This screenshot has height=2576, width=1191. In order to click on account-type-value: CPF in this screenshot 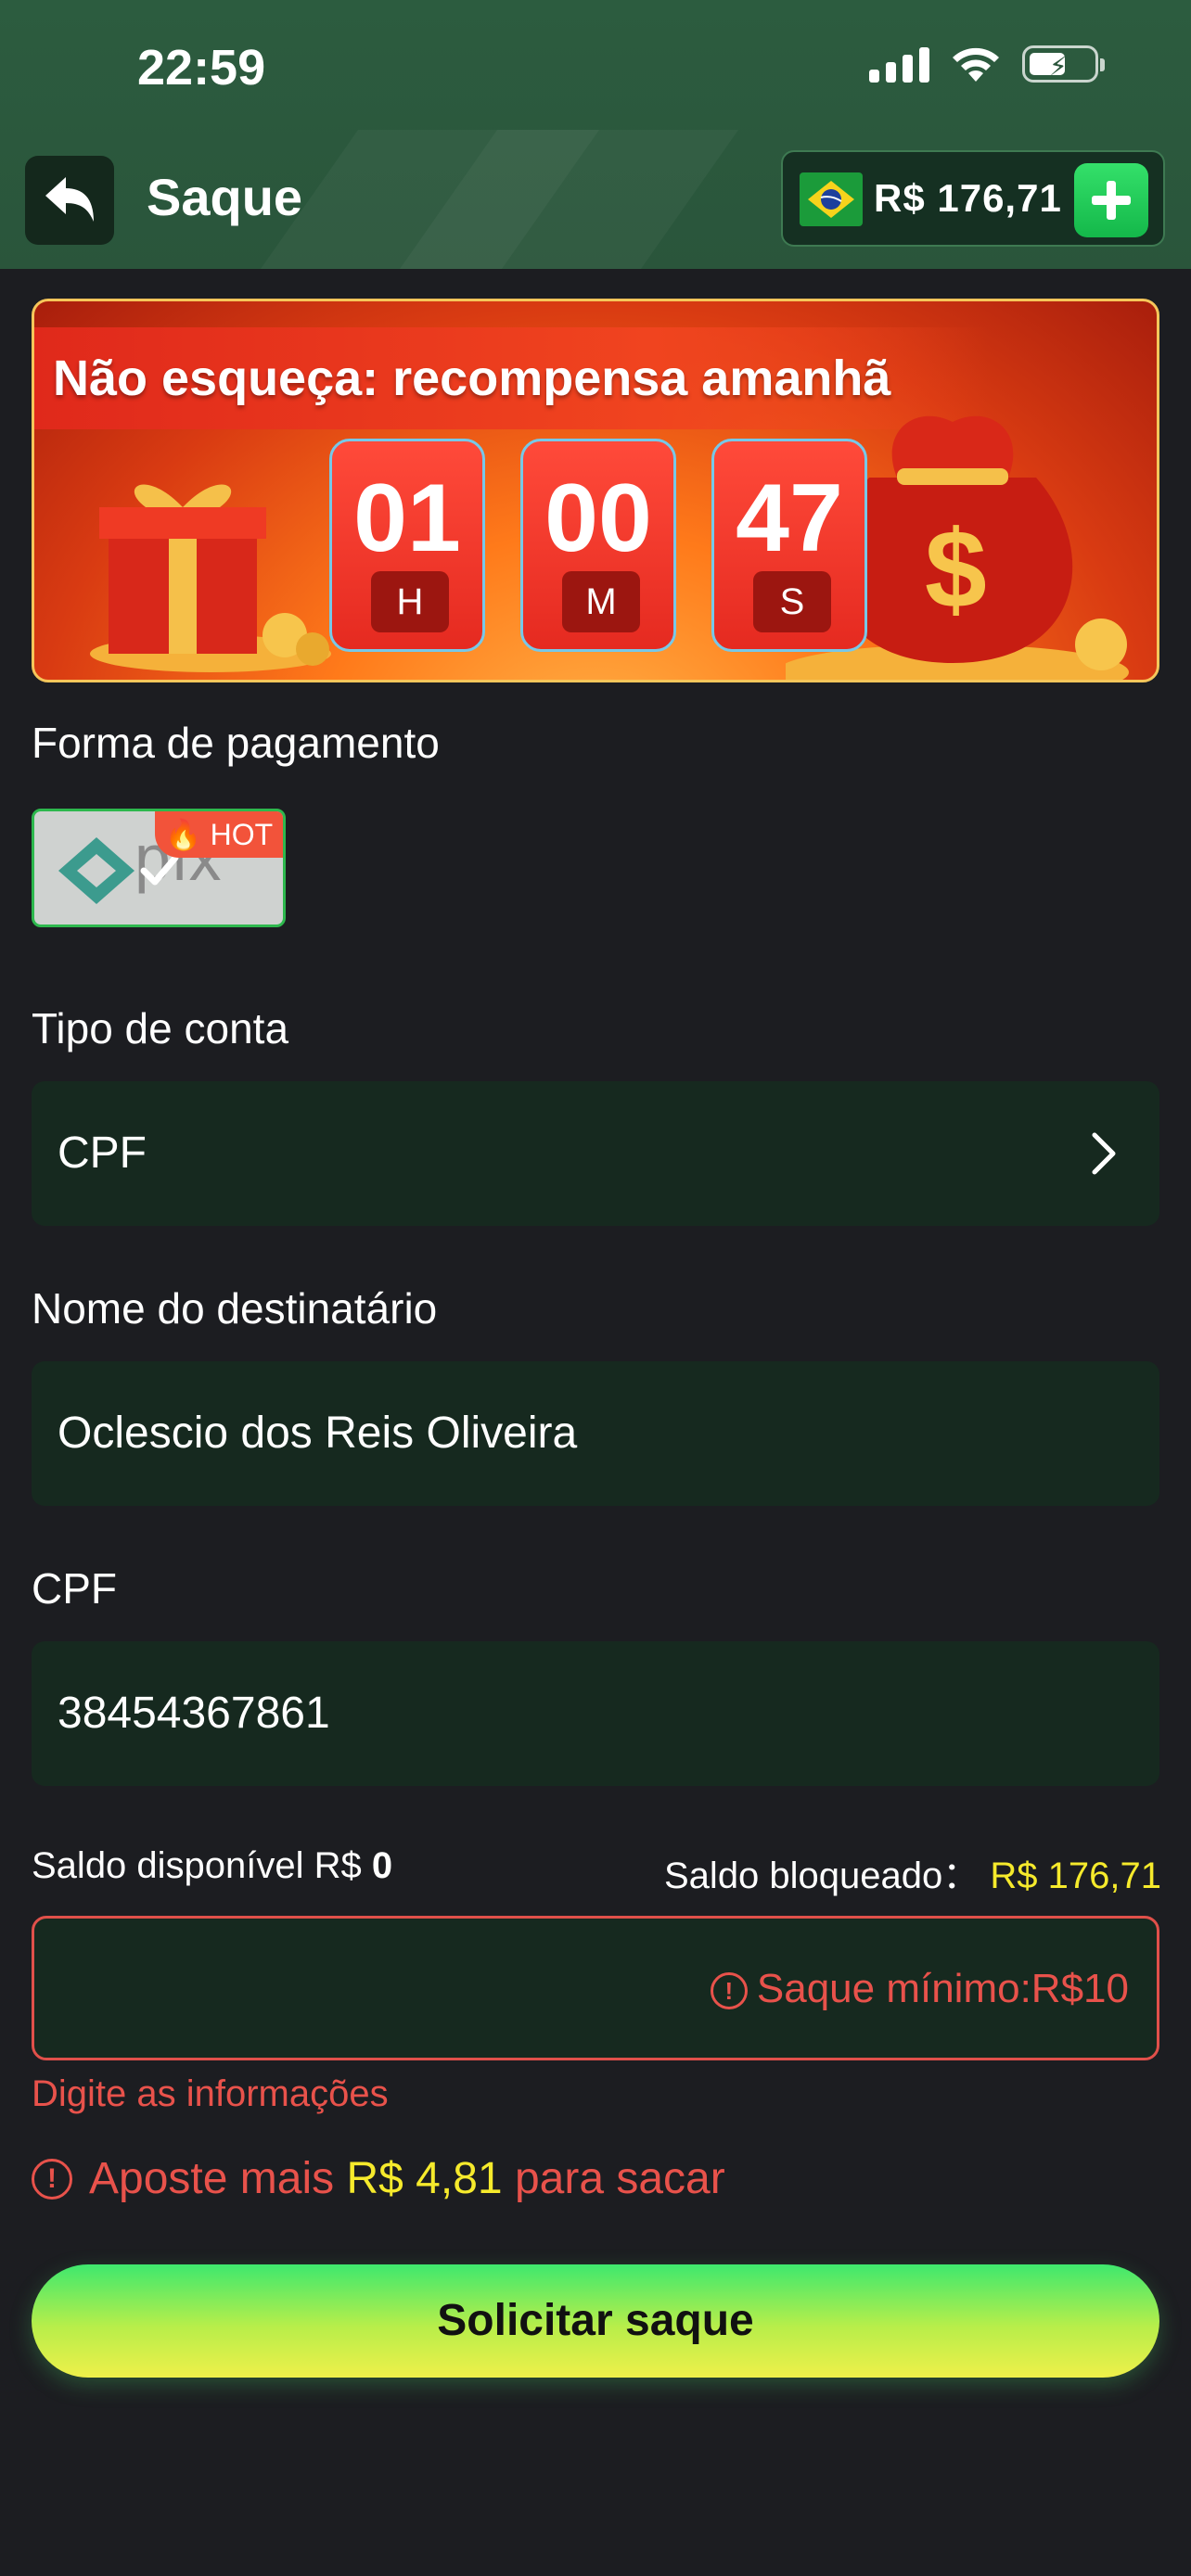, I will do `click(102, 1153)`.